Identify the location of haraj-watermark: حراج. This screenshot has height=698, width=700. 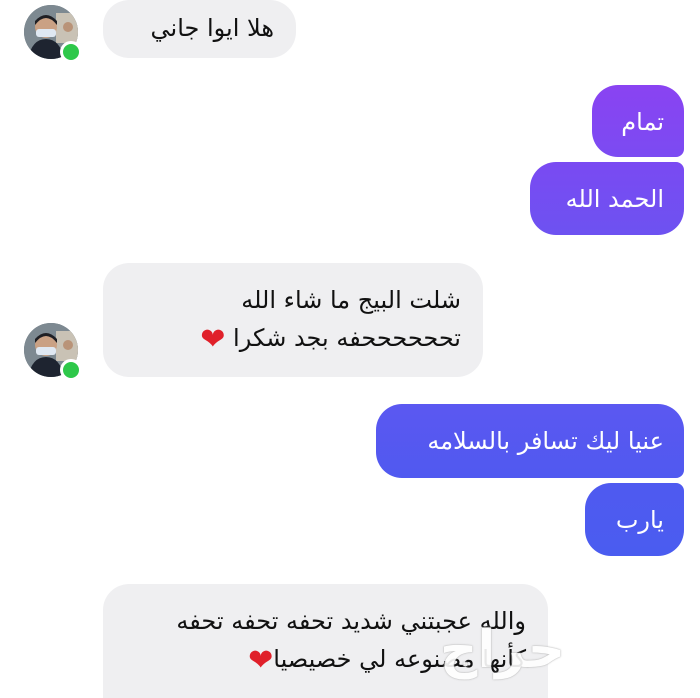
(503, 650).